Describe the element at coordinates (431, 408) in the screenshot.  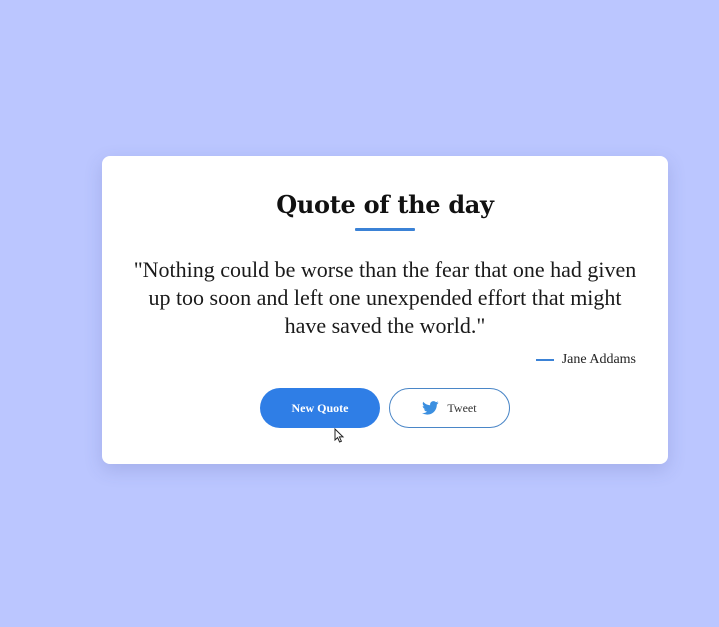
I see `twitter-icon` at that location.